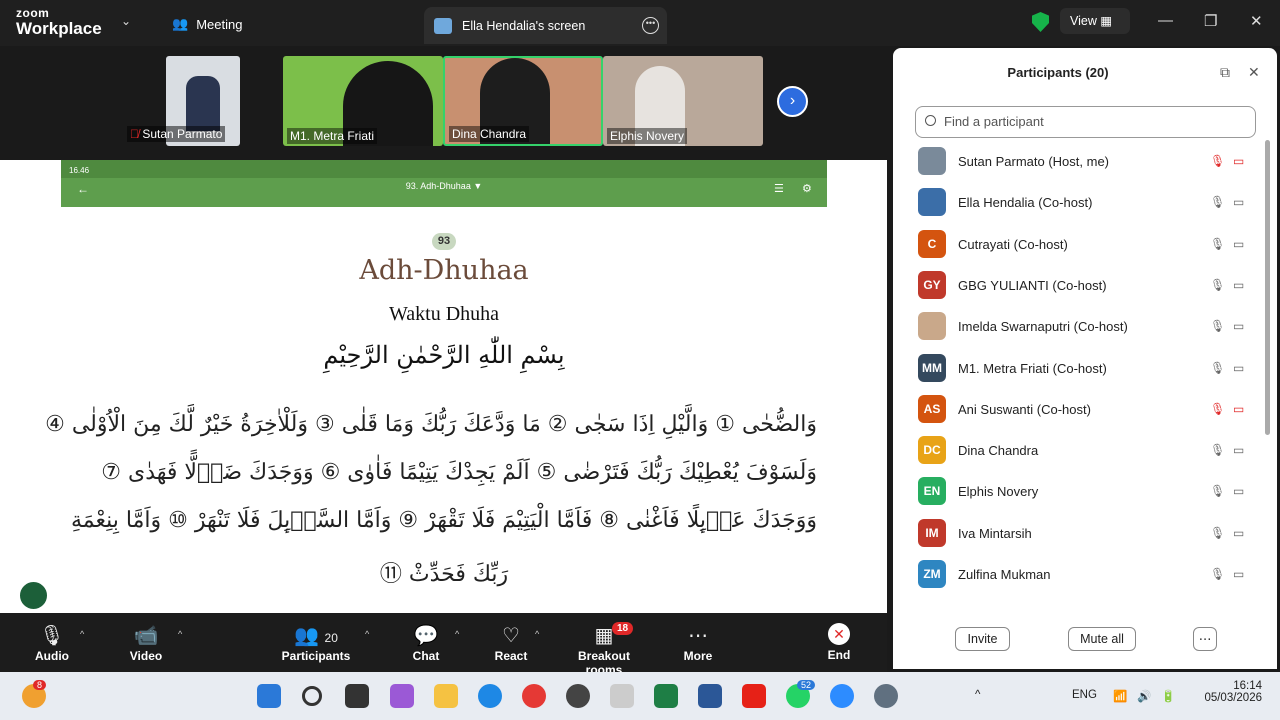 This screenshot has height=720, width=1280. I want to click on copilot-icon, so click(402, 696).